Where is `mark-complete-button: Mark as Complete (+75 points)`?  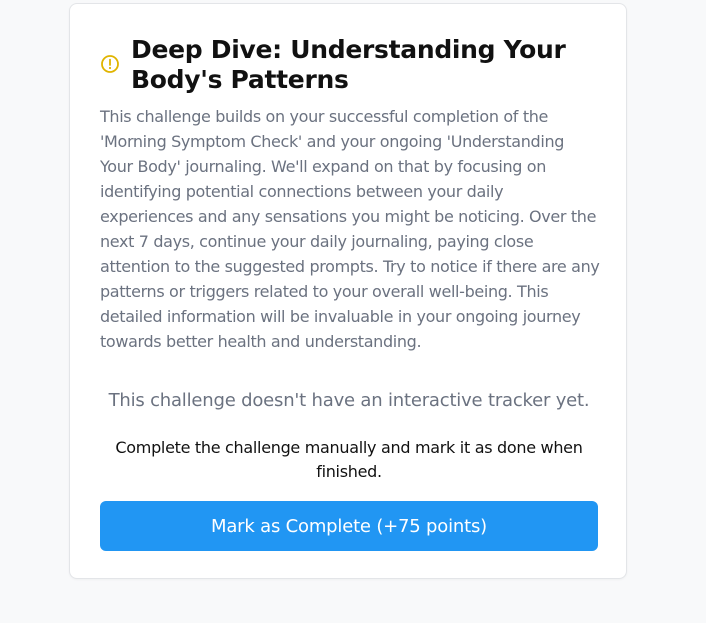 mark-complete-button: Mark as Complete (+75 points) is located at coordinates (349, 526).